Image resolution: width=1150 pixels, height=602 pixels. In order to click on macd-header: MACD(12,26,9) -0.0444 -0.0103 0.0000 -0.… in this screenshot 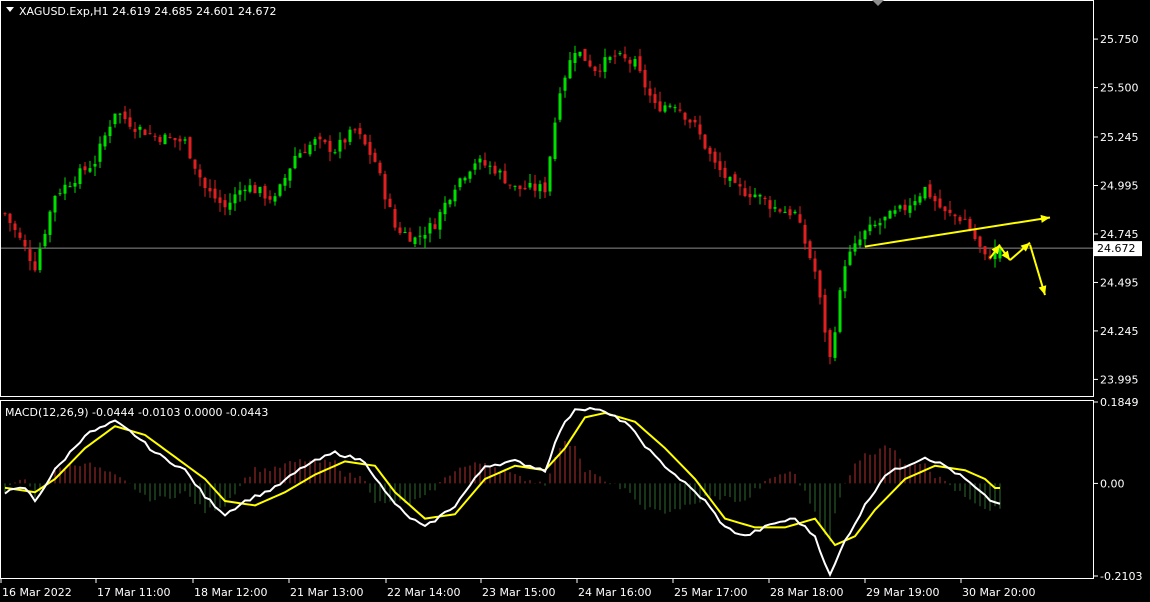, I will do `click(136, 412)`.